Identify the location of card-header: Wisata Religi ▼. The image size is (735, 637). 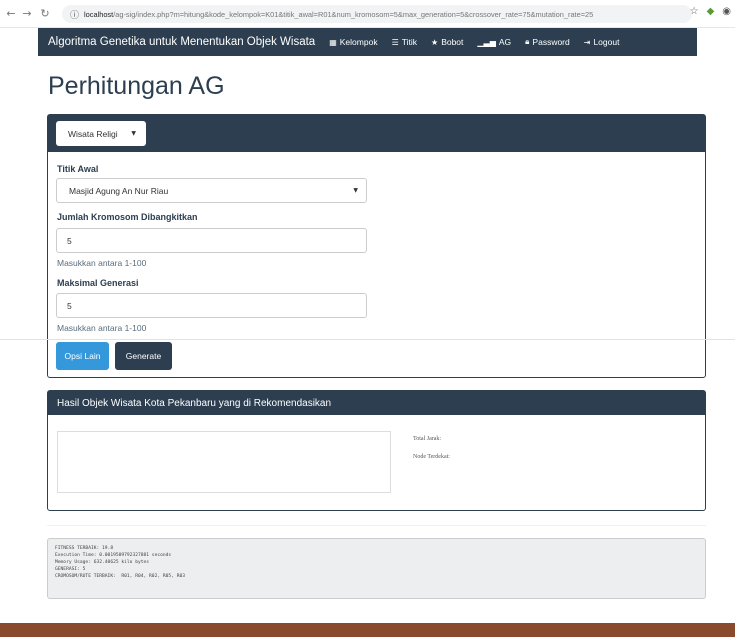
(376, 133).